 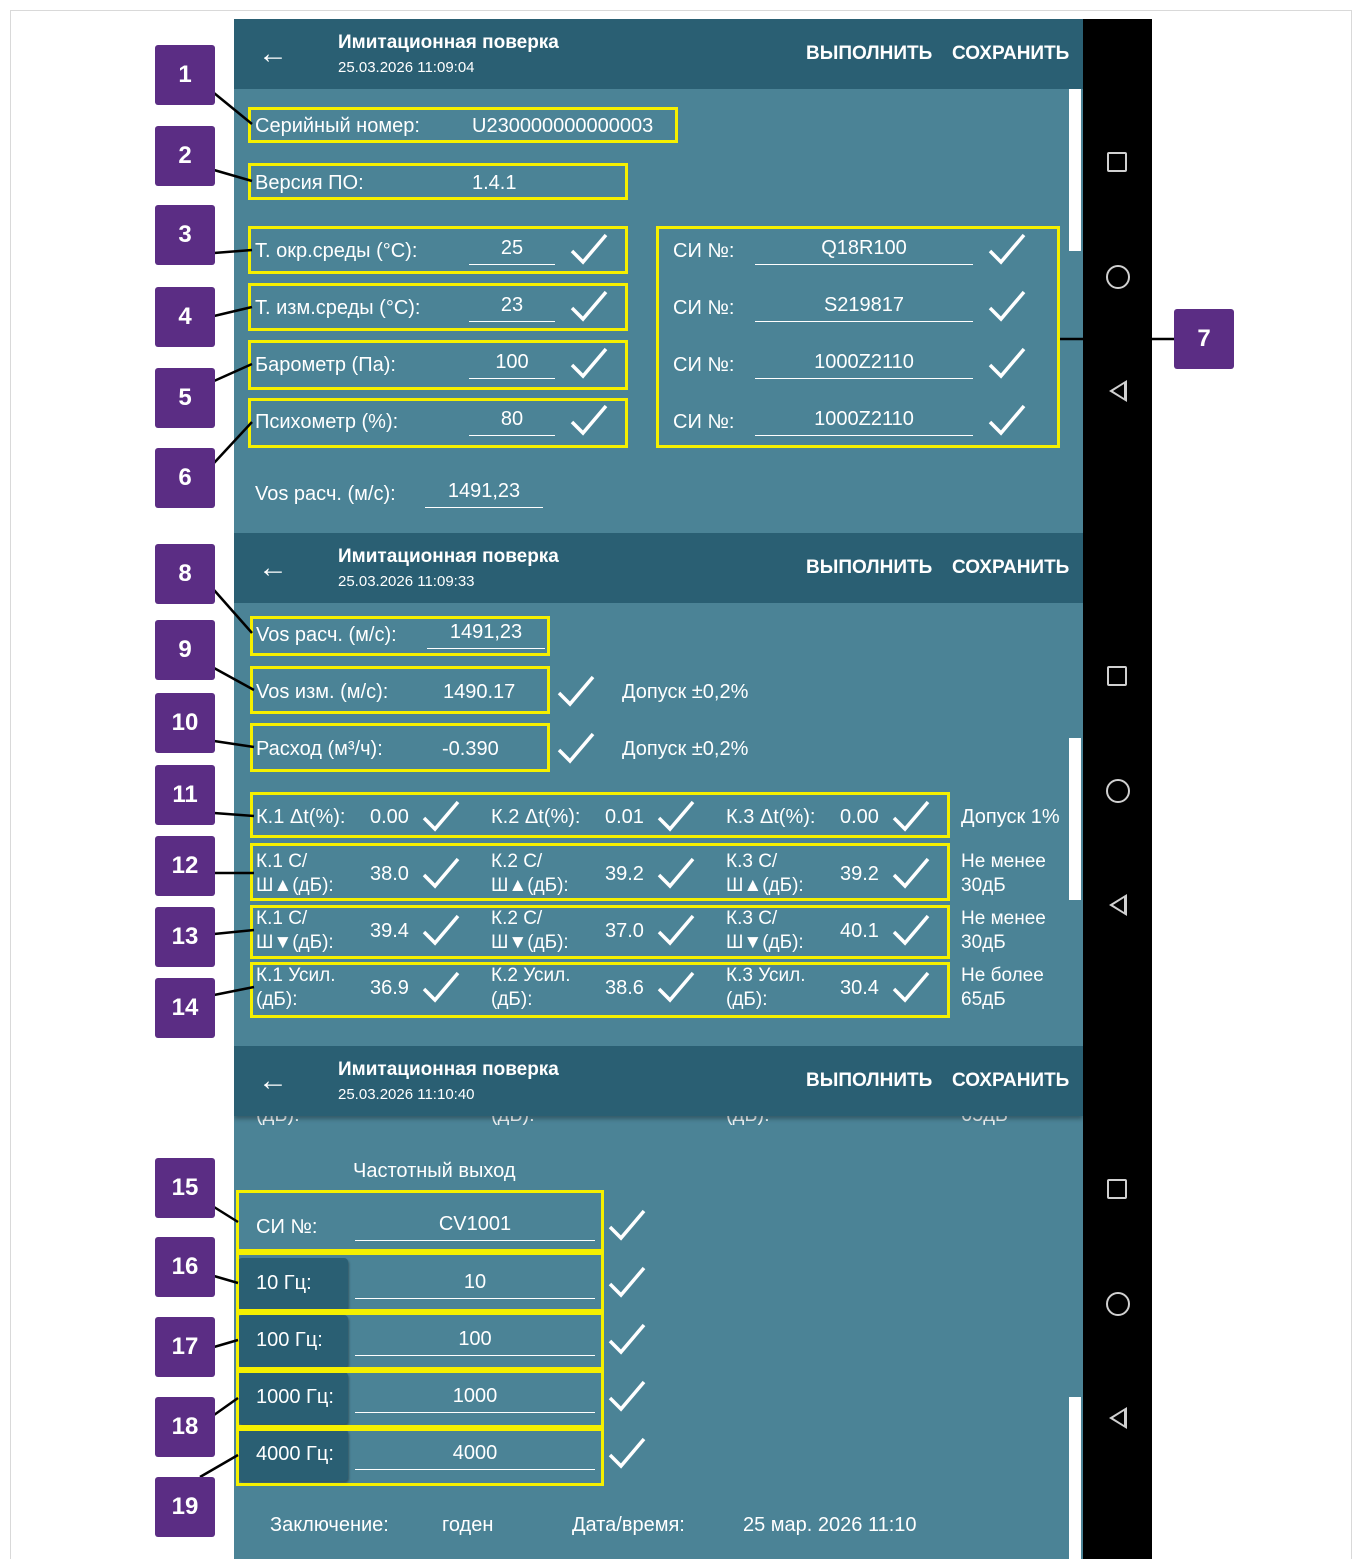 I want to click on callout-badge: 13, so click(x=185, y=937).